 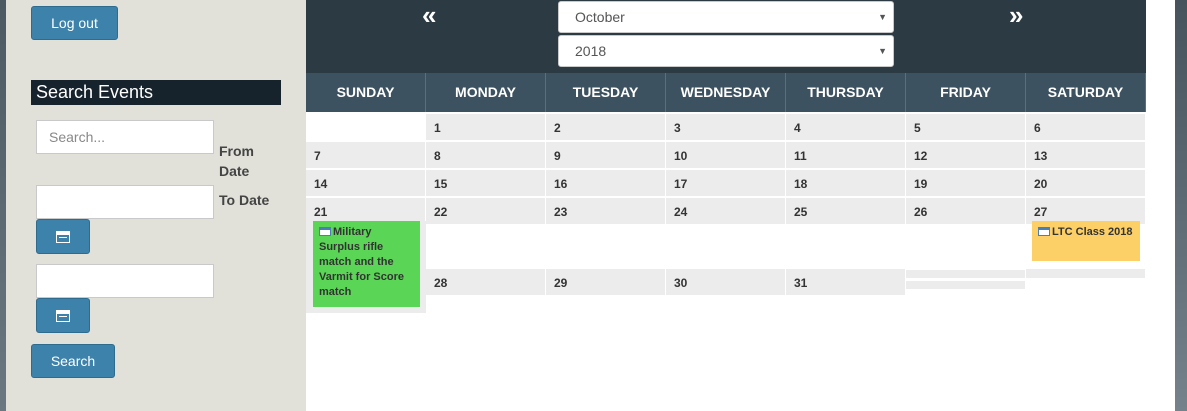 I want to click on day-cell: 16, so click(x=605, y=183).